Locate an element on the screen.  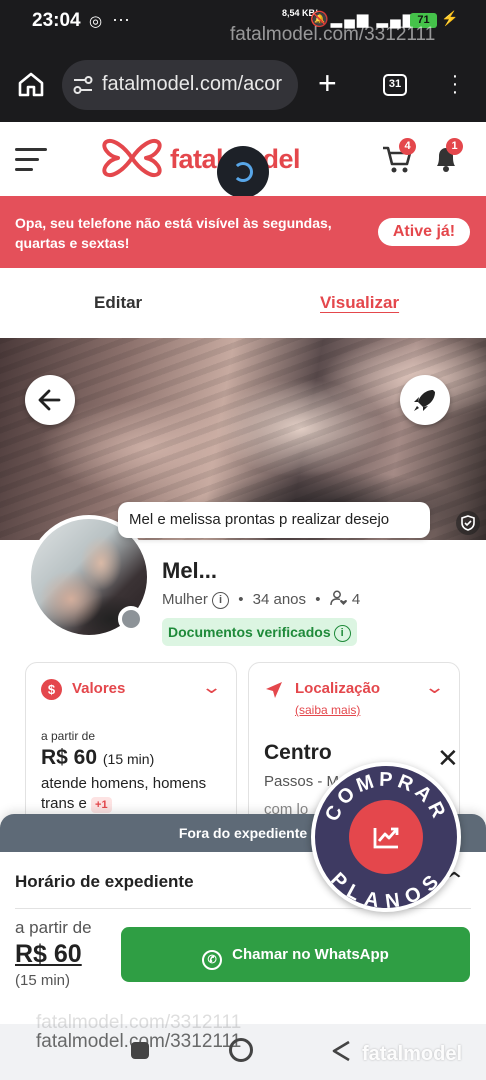
plans-bottom-text: PLANOS is located at coordinates (384, 888).